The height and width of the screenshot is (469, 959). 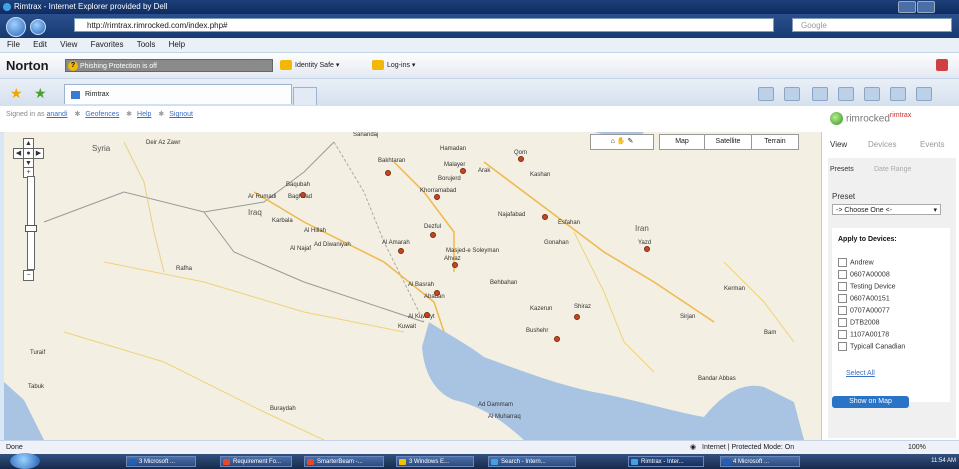 What do you see at coordinates (146, 44) in the screenshot?
I see `menu-tools: Tools` at bounding box center [146, 44].